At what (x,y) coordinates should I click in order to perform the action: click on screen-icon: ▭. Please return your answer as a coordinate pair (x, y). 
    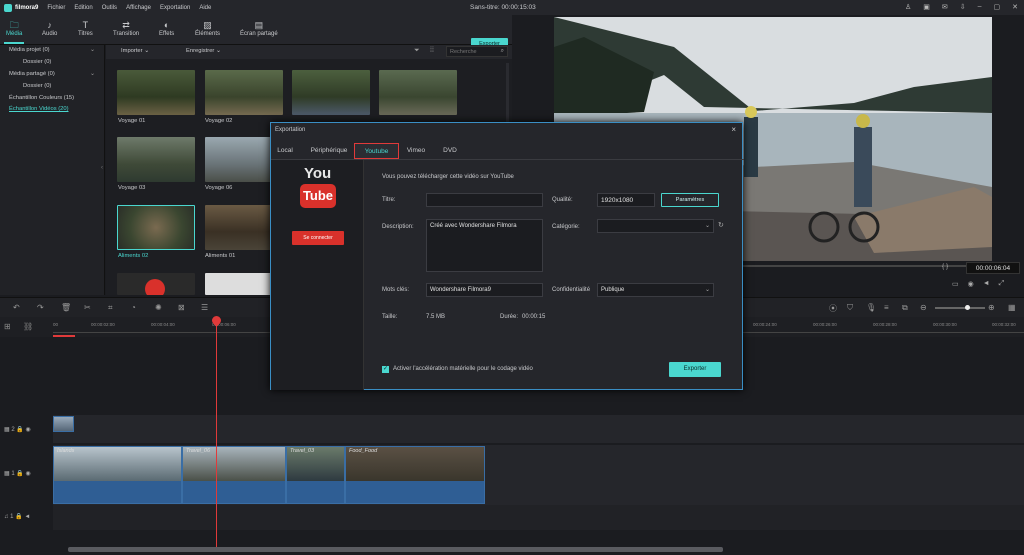
    Looking at the image, I should click on (955, 284).